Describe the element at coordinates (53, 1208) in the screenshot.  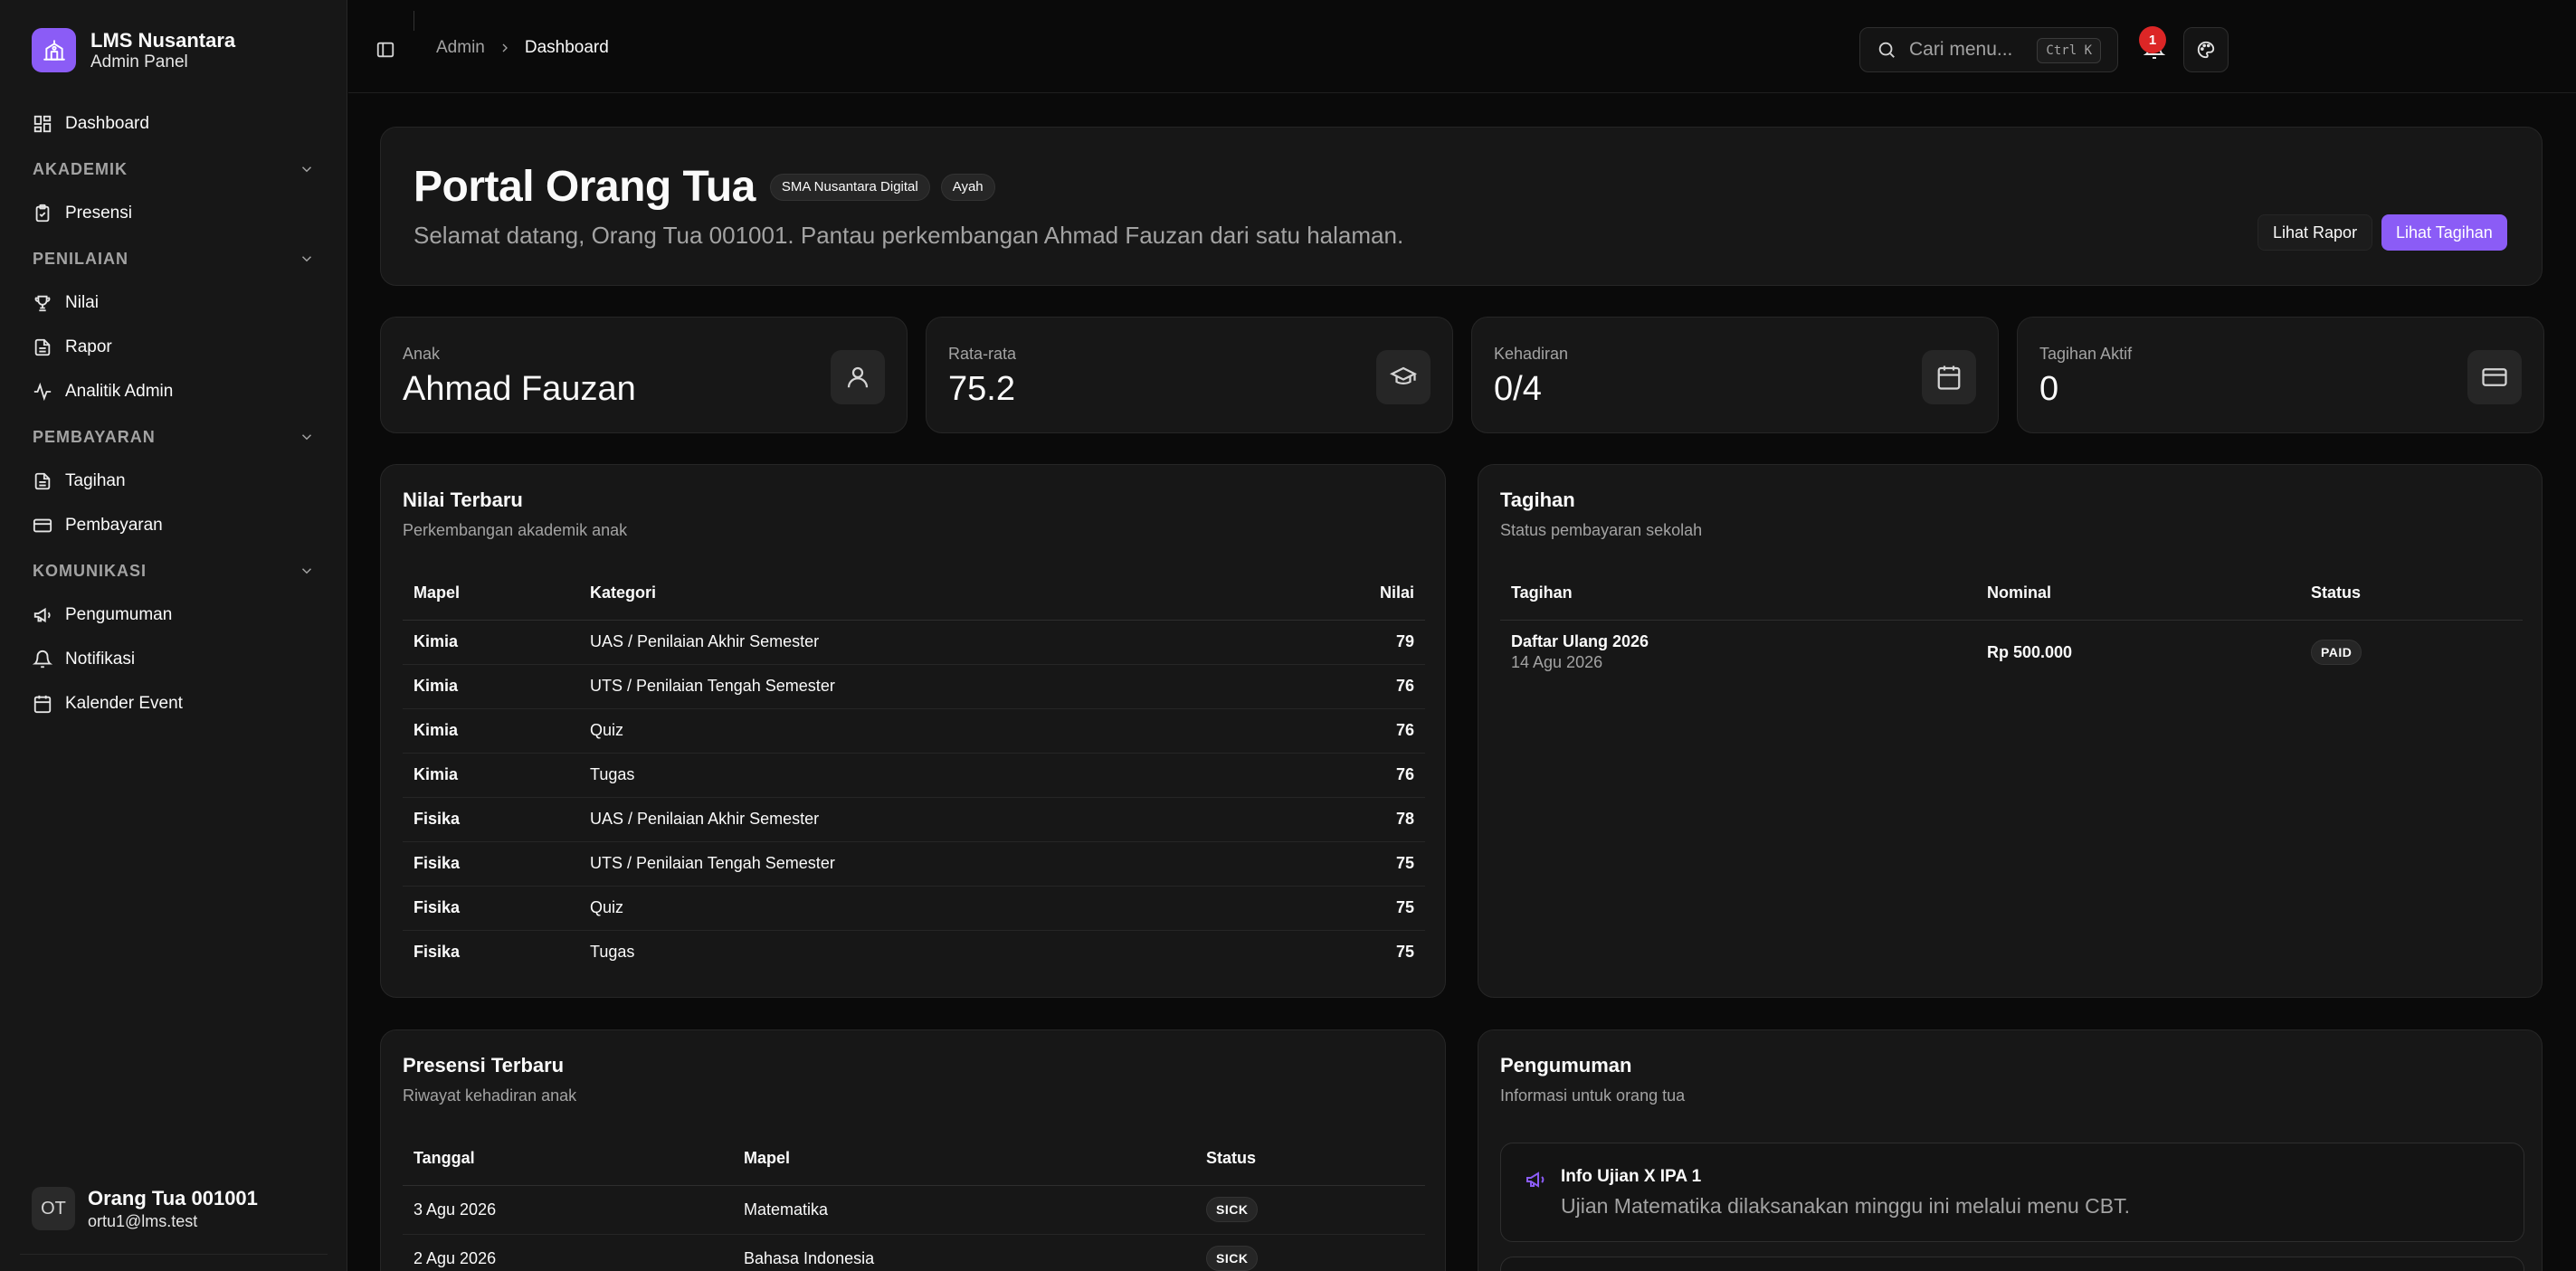
I see `avatar: OT` at that location.